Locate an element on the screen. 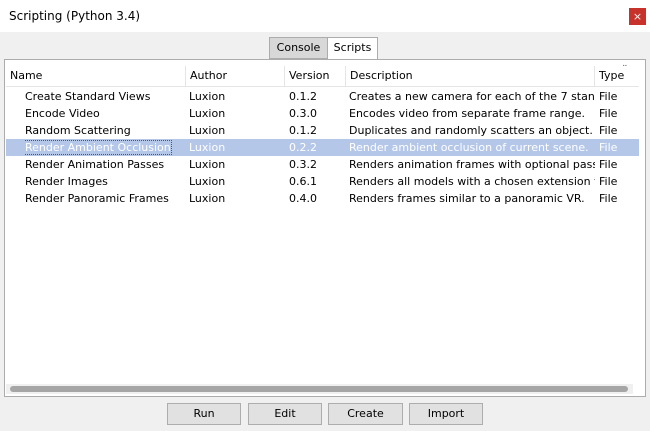 The height and width of the screenshot is (431, 650). import-button: Import is located at coordinates (446, 414).